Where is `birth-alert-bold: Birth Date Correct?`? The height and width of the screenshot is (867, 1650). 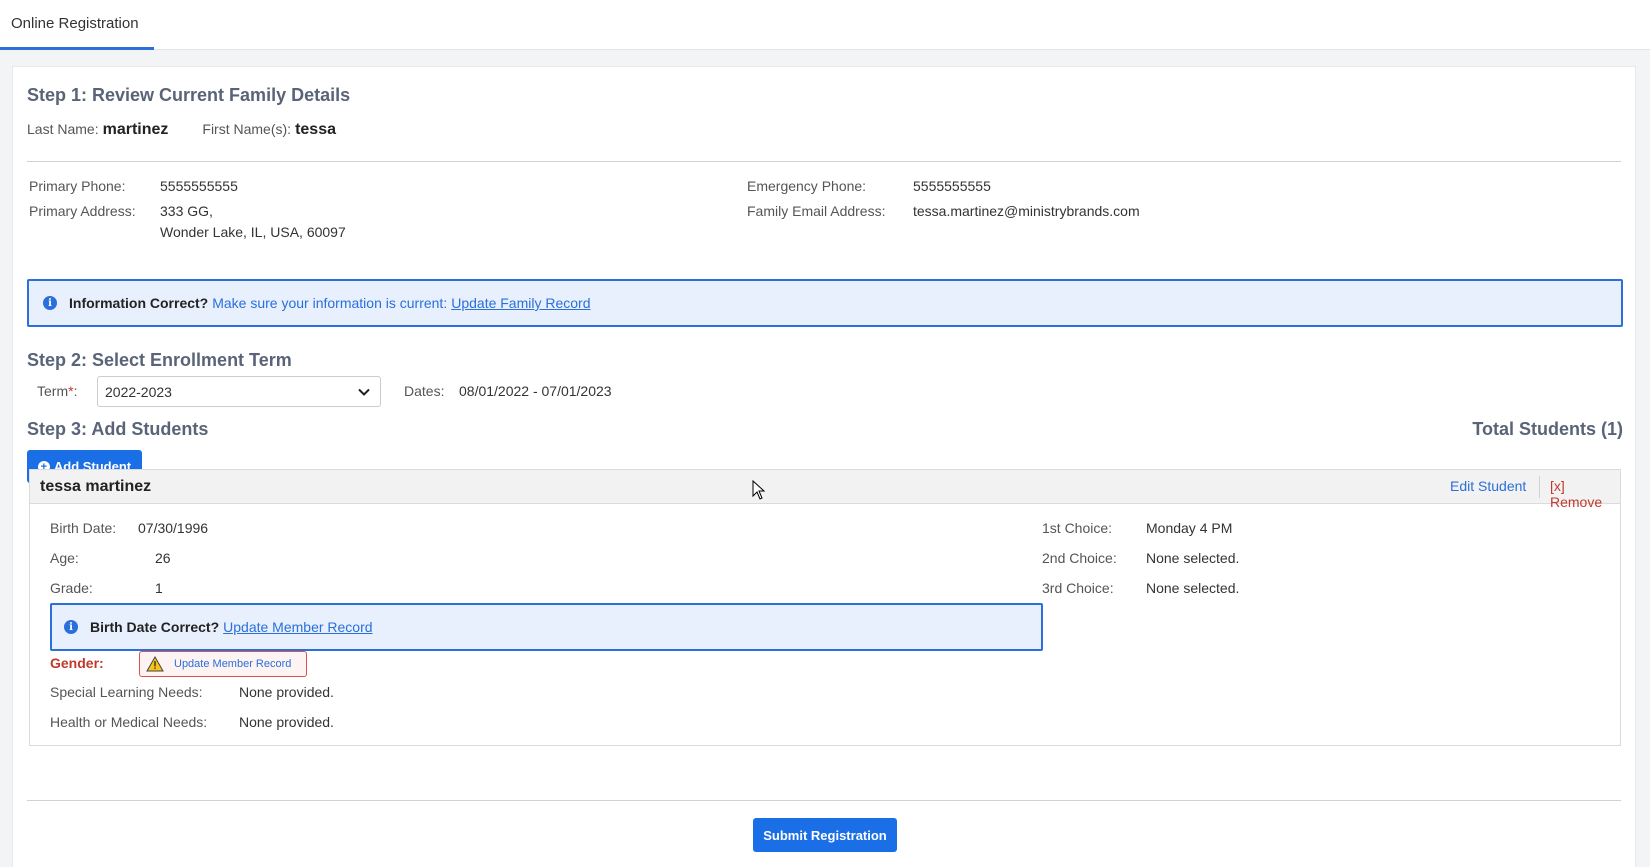
birth-alert-bold: Birth Date Correct? is located at coordinates (155, 627).